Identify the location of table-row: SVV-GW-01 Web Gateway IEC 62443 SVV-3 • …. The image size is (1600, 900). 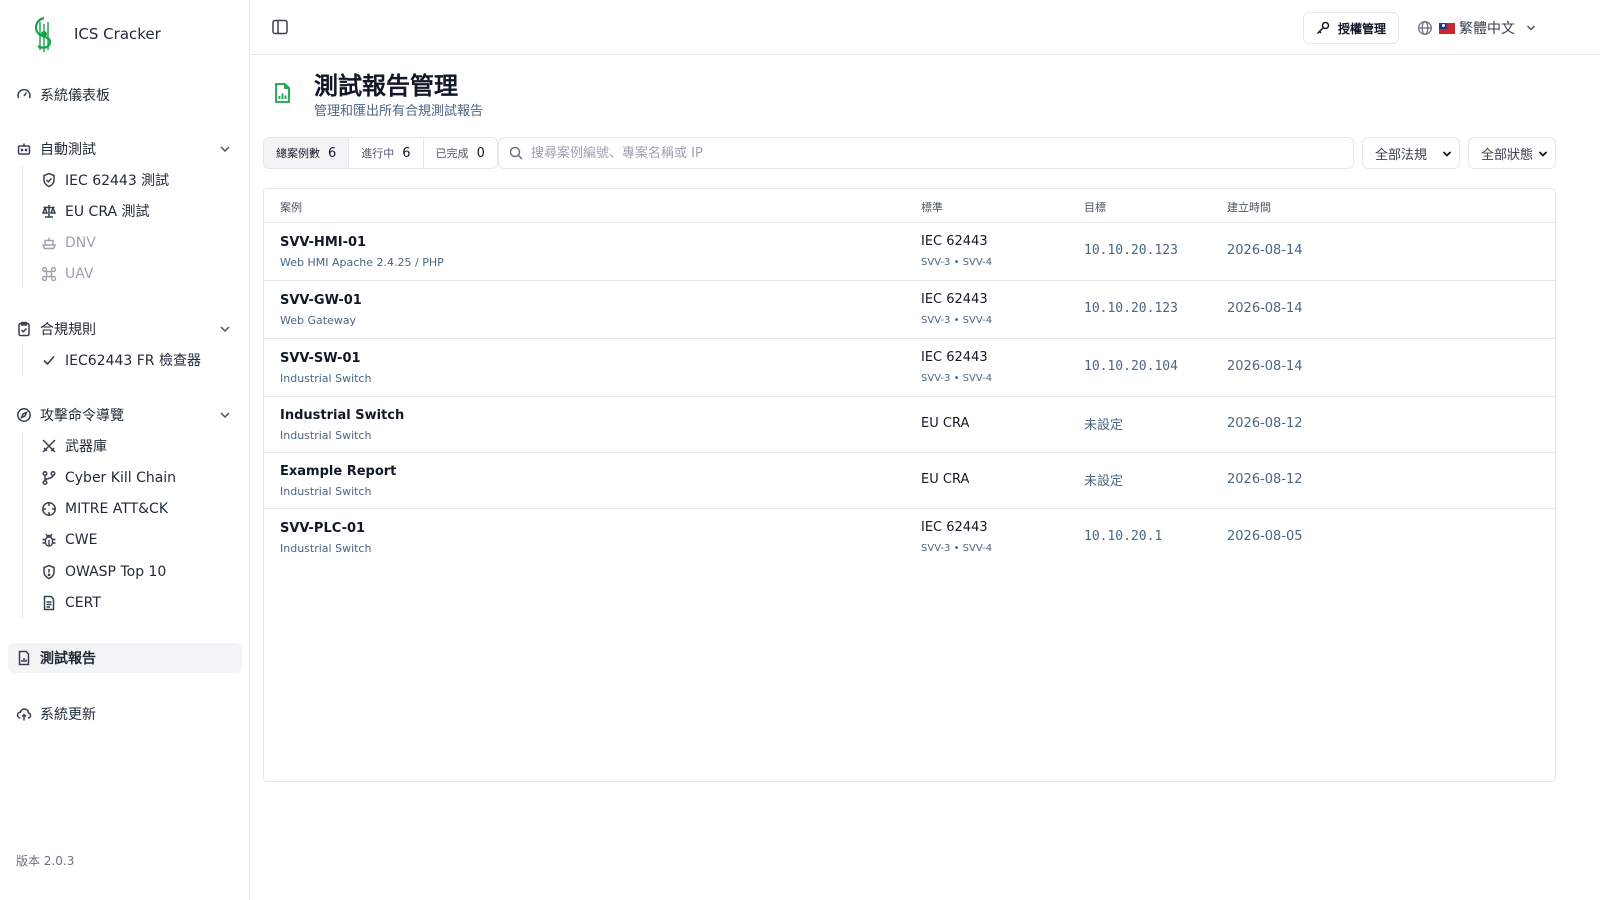
(909, 310).